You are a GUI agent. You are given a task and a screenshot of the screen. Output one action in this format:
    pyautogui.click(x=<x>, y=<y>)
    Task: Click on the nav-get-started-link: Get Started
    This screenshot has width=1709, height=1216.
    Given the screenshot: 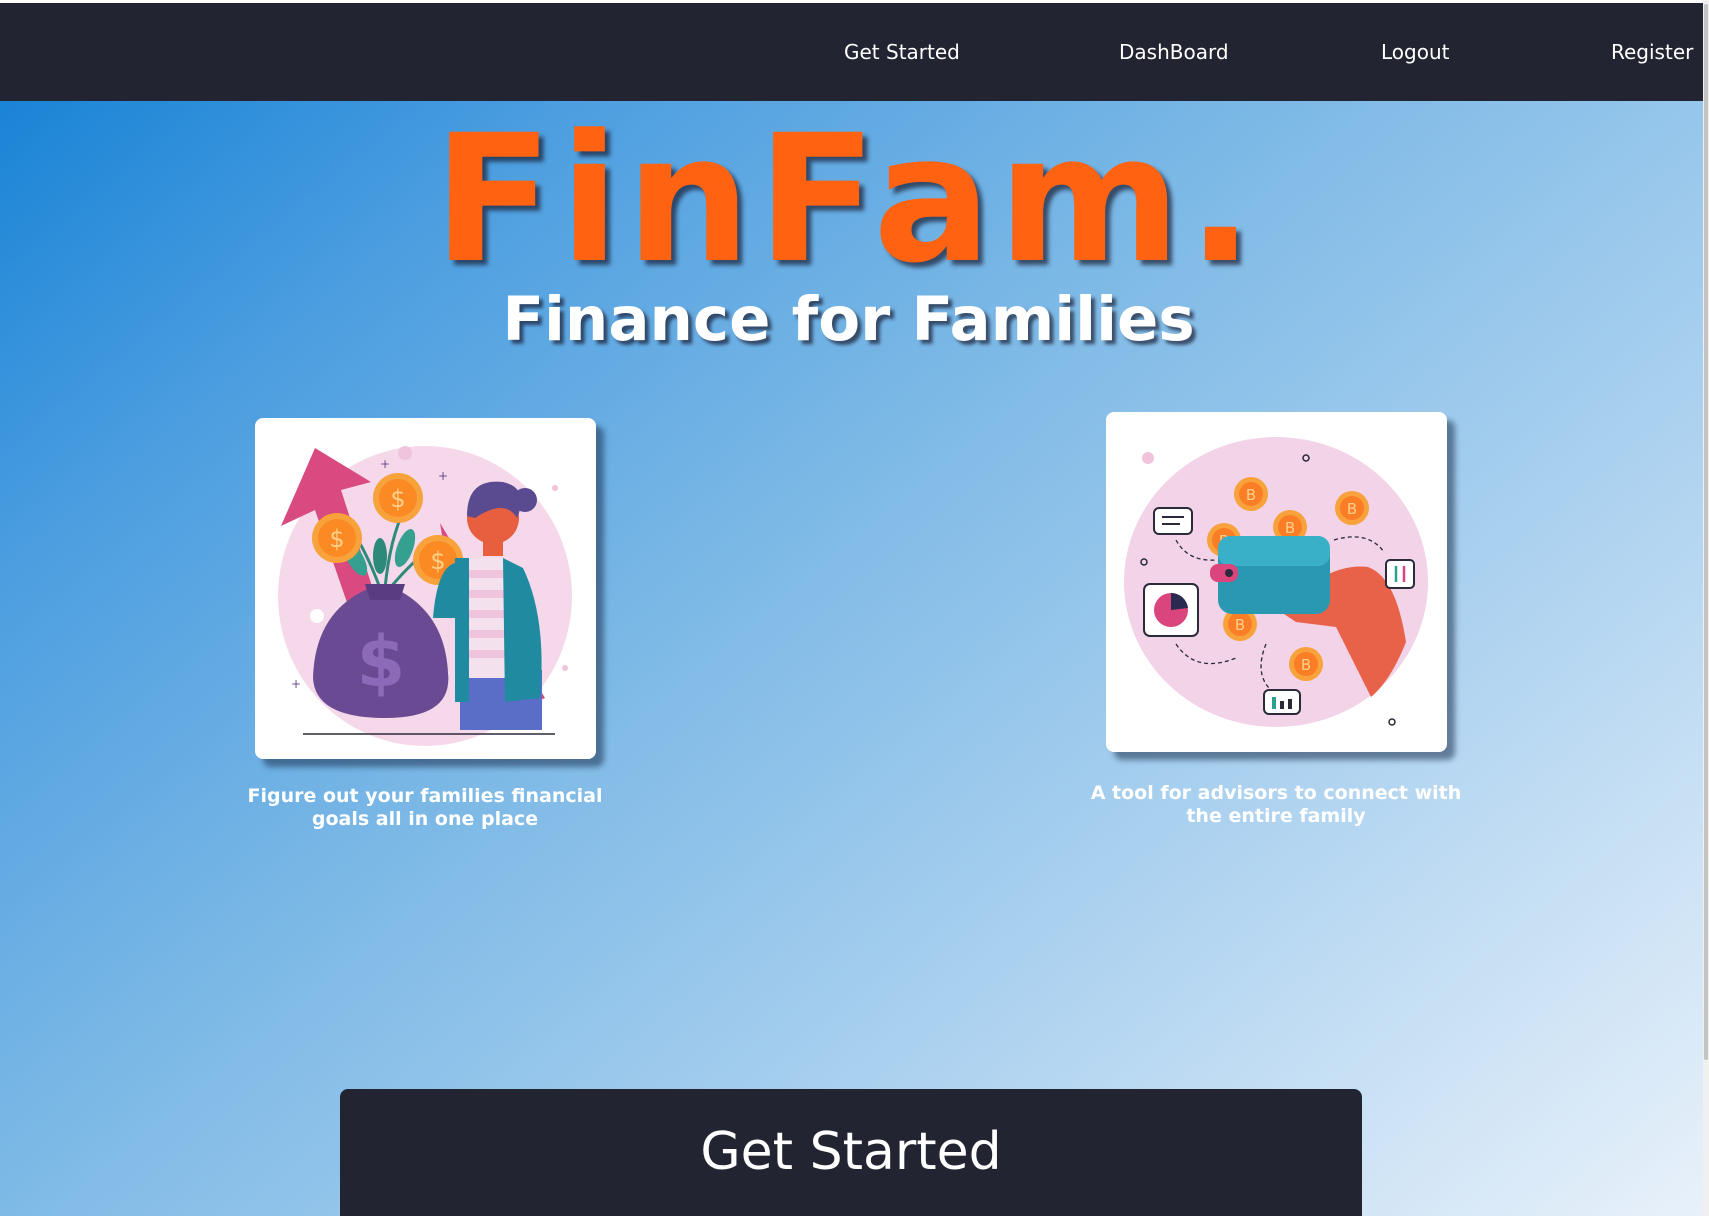 What is the action you would take?
    pyautogui.click(x=902, y=52)
    